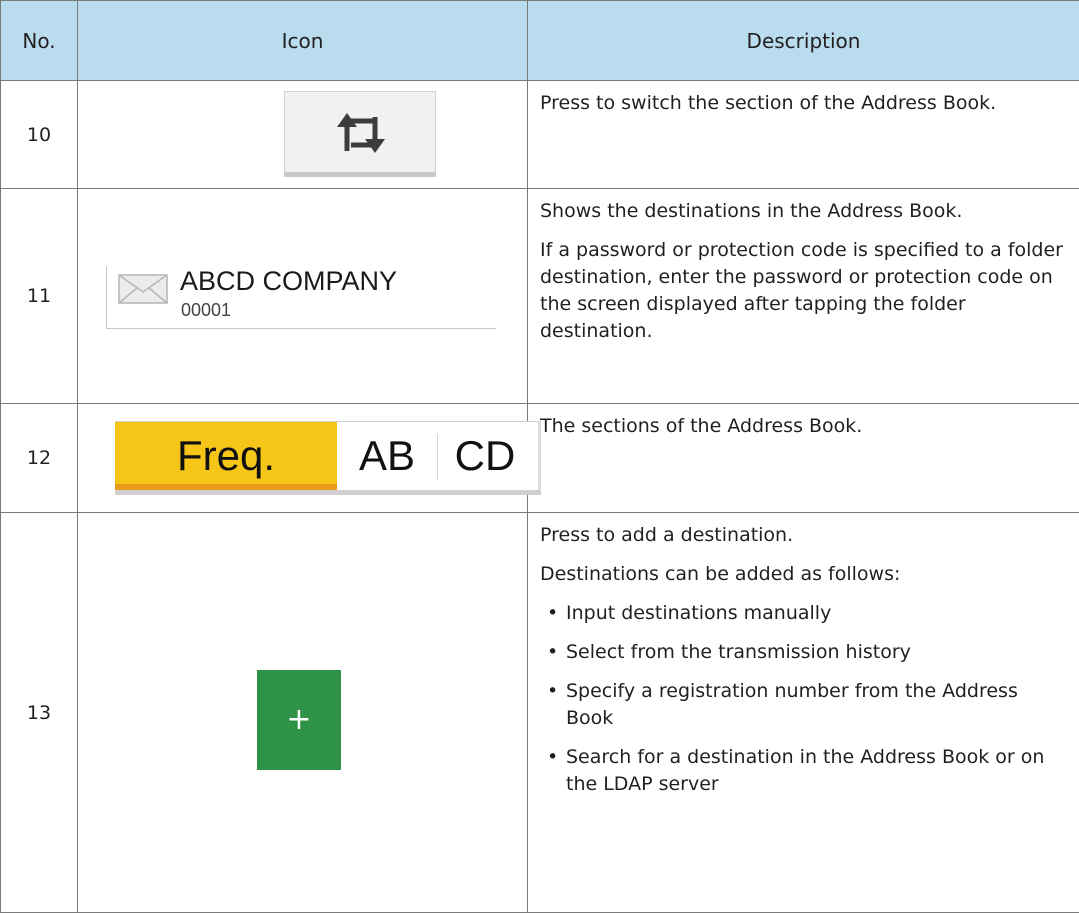 The width and height of the screenshot is (1079, 913). Describe the element at coordinates (437, 457) in the screenshot. I see `tab-divider` at that location.